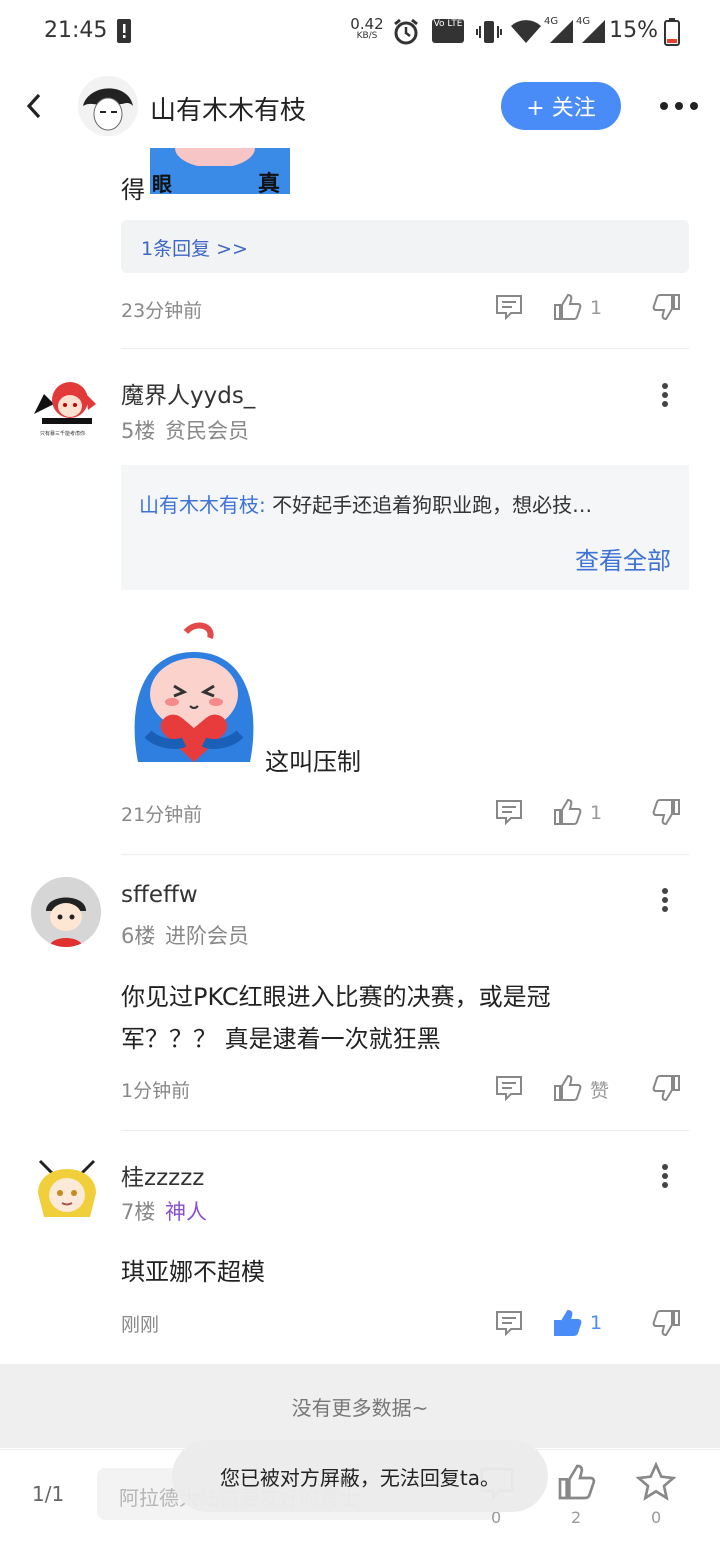 The height and width of the screenshot is (1561, 720). I want to click on comment-text: 得, so click(133, 190).